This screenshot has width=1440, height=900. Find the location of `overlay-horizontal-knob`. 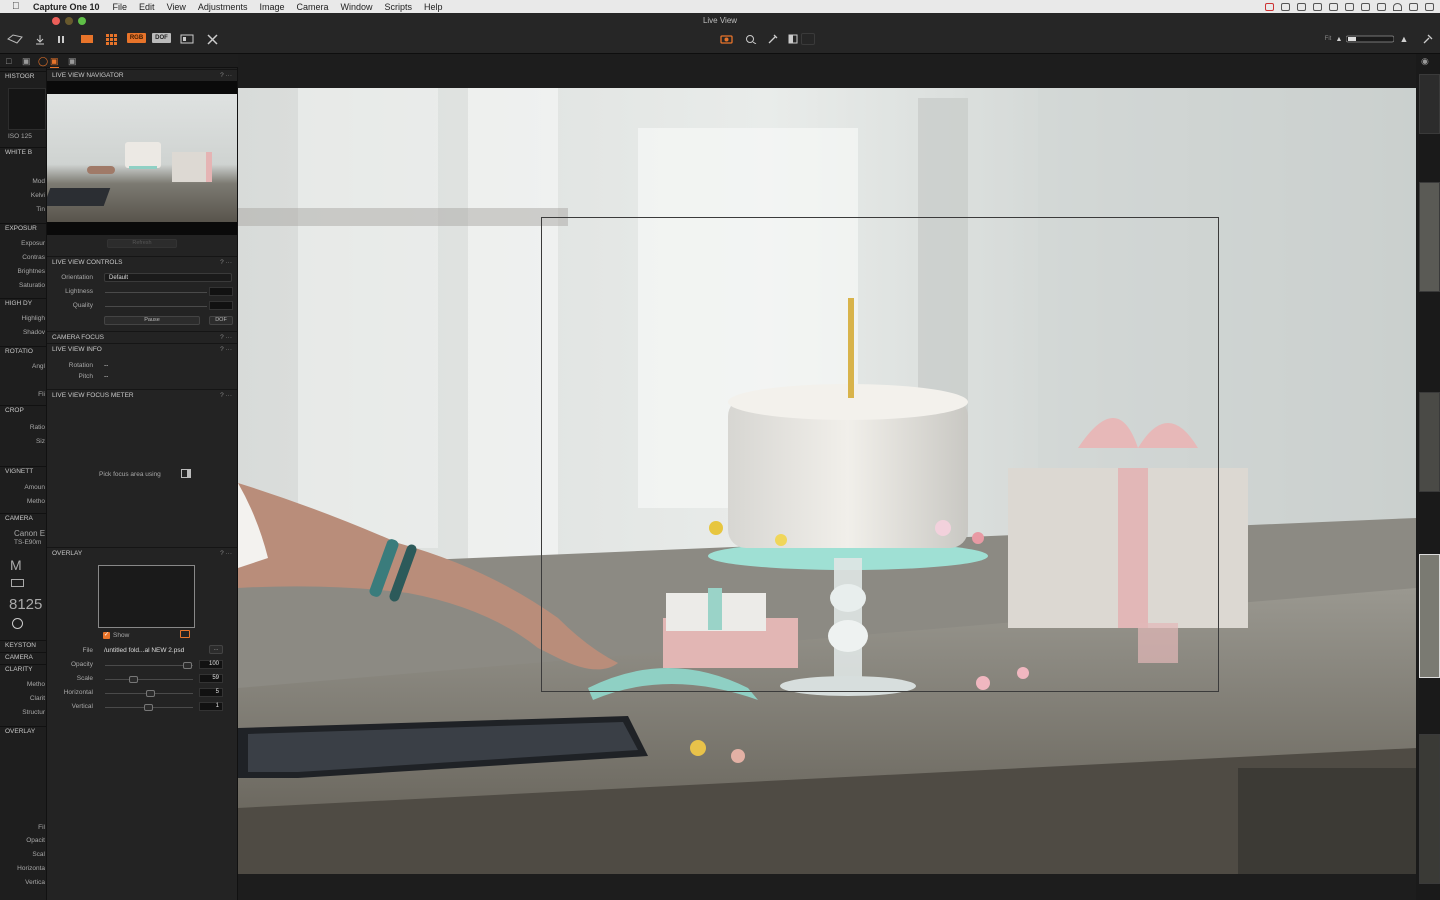

overlay-horizontal-knob is located at coordinates (150, 693).